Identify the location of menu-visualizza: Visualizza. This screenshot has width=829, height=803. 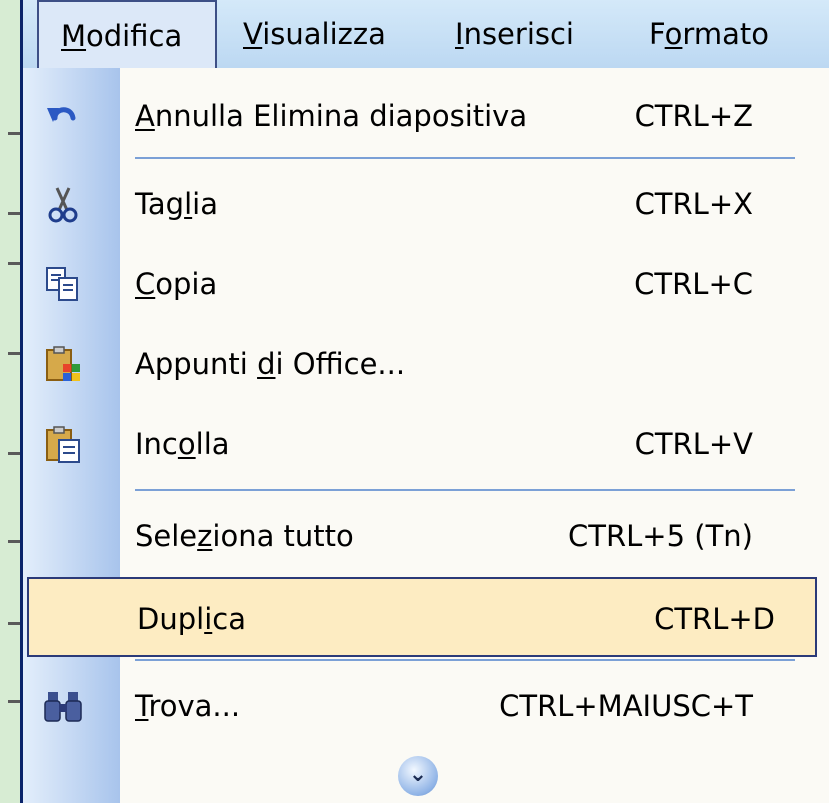
(314, 34).